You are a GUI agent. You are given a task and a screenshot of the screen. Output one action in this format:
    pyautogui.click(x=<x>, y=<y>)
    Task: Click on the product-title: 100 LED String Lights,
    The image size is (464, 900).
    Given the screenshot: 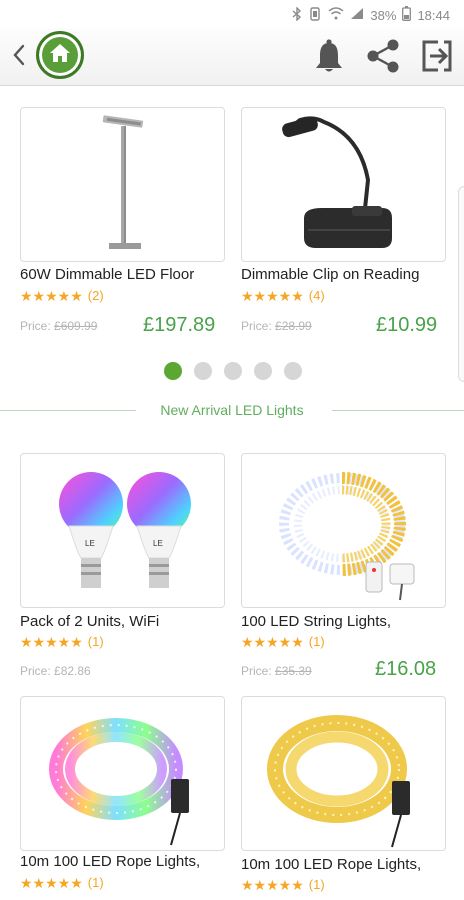 What is the action you would take?
    pyautogui.click(x=346, y=621)
    